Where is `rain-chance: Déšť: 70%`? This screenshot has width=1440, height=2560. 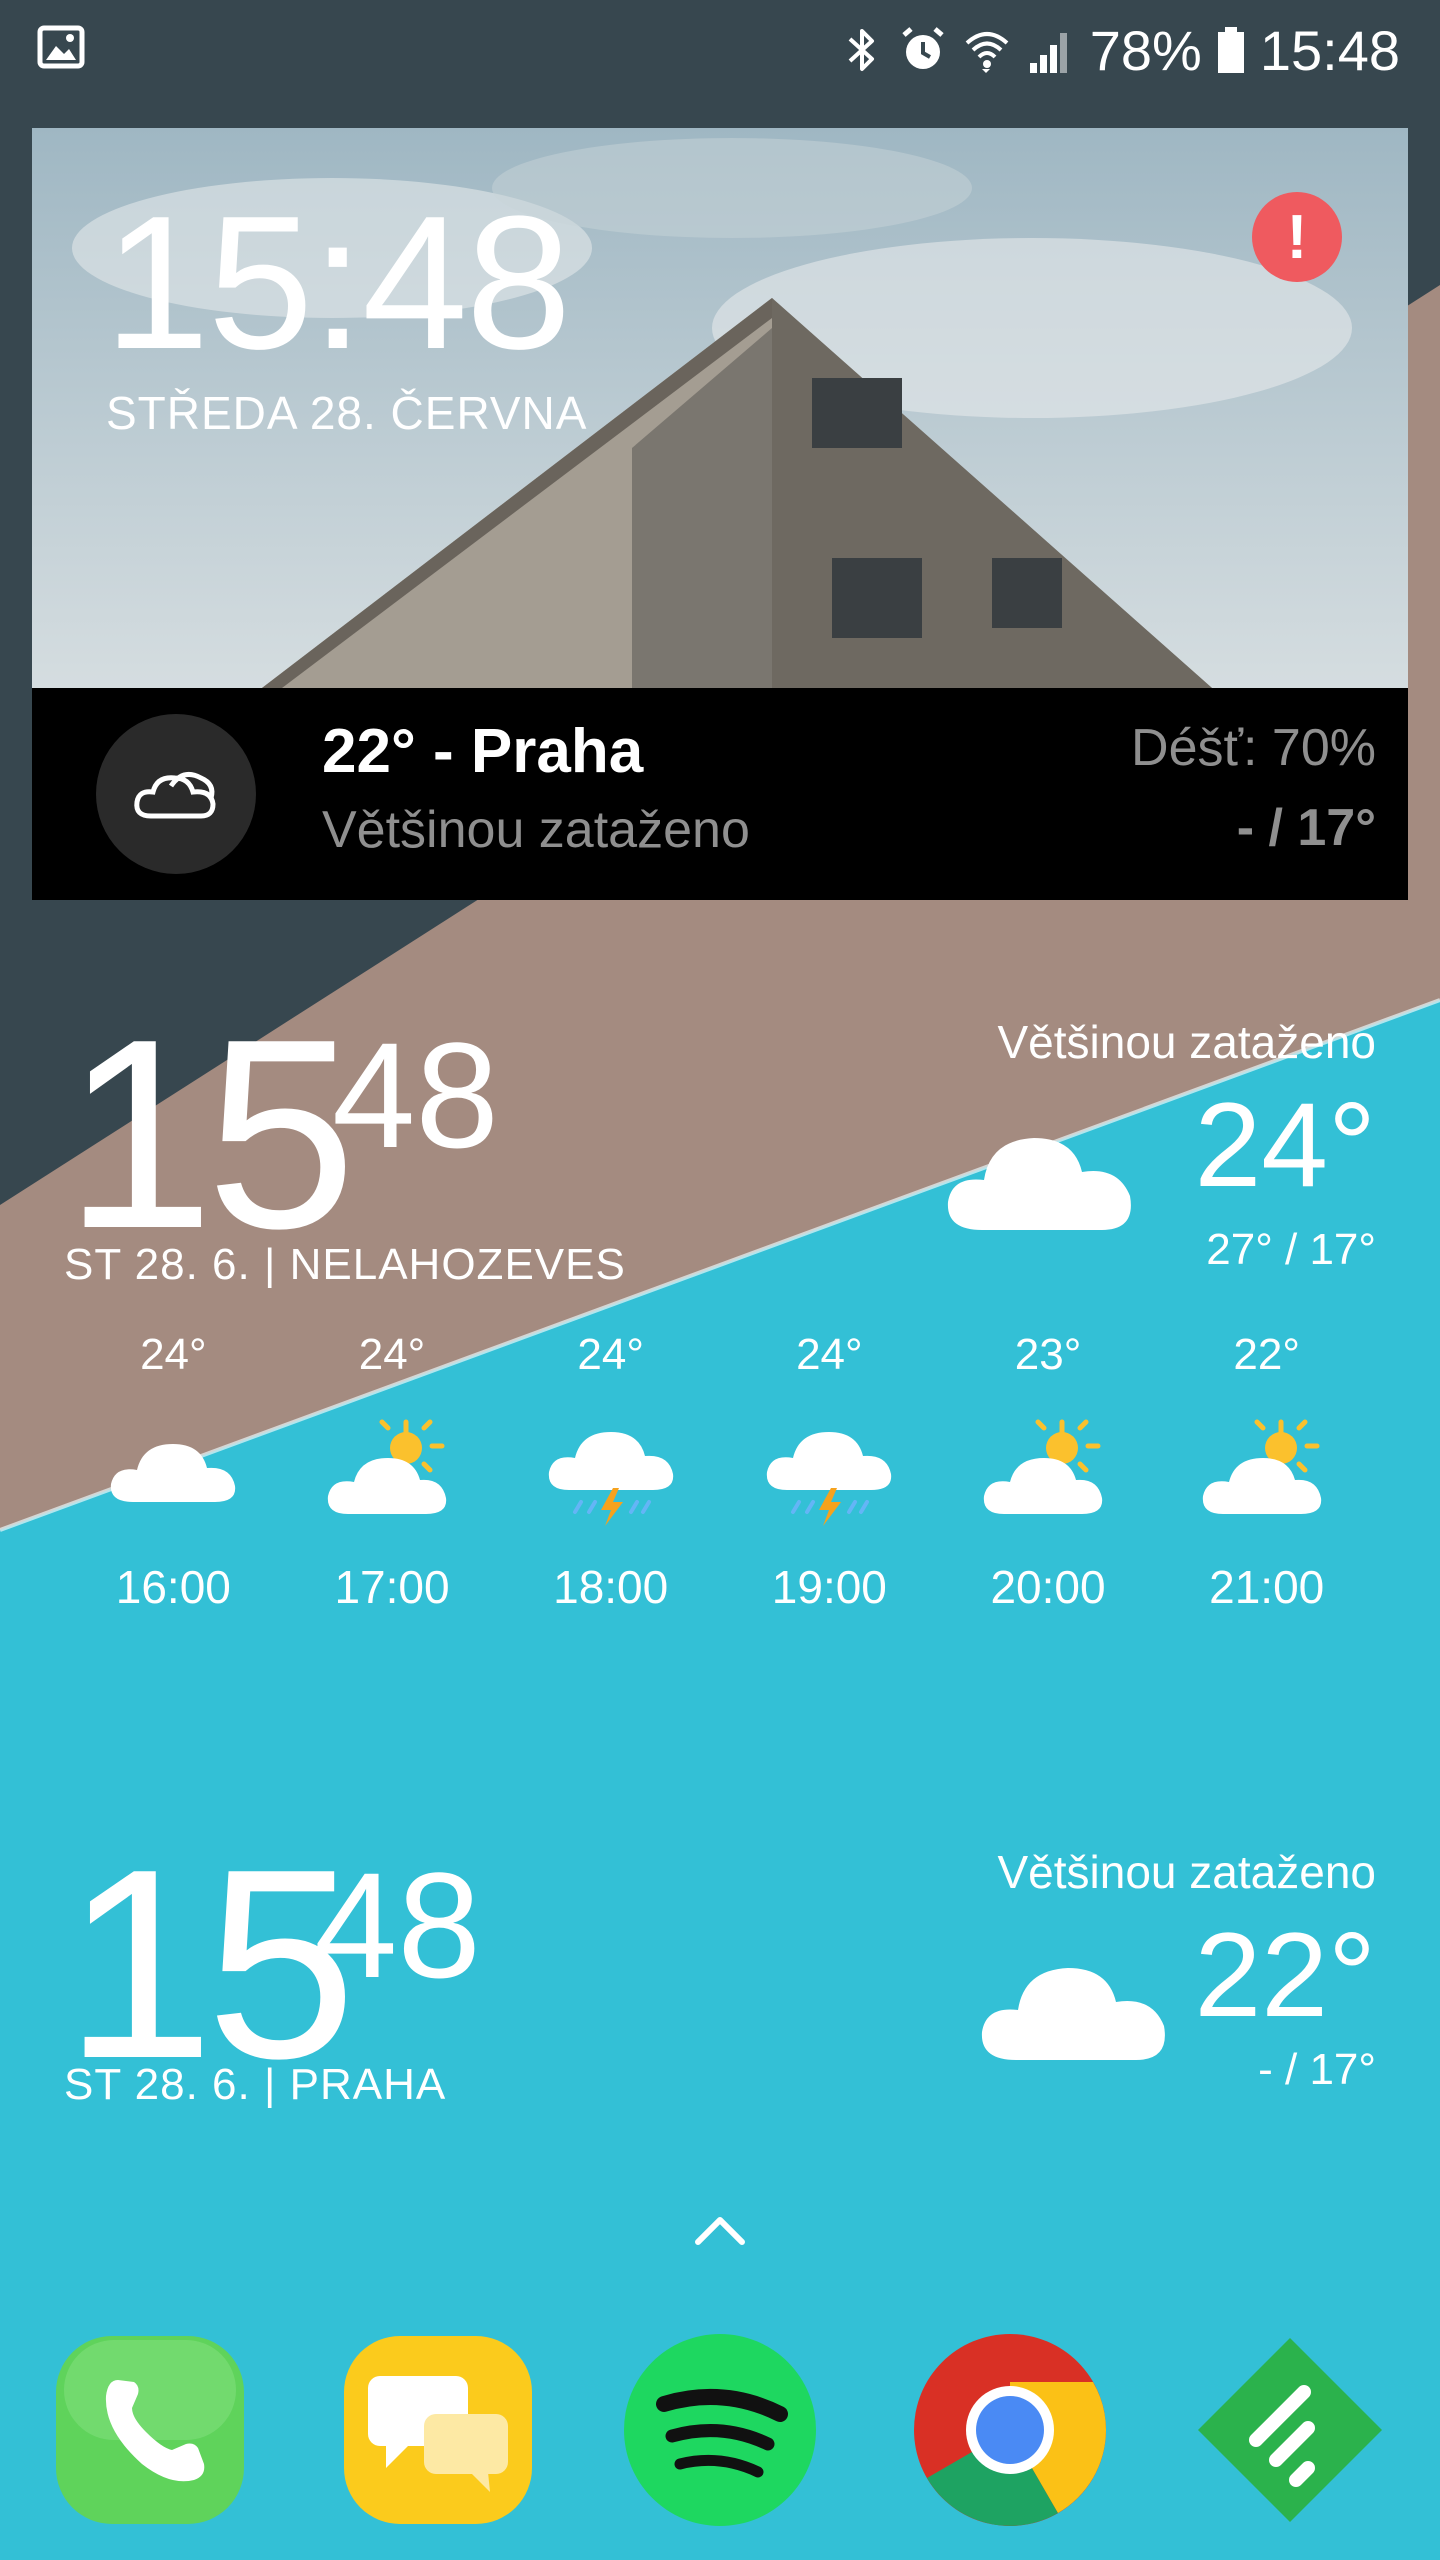
rain-chance: Déšť: 70% is located at coordinates (1253, 748).